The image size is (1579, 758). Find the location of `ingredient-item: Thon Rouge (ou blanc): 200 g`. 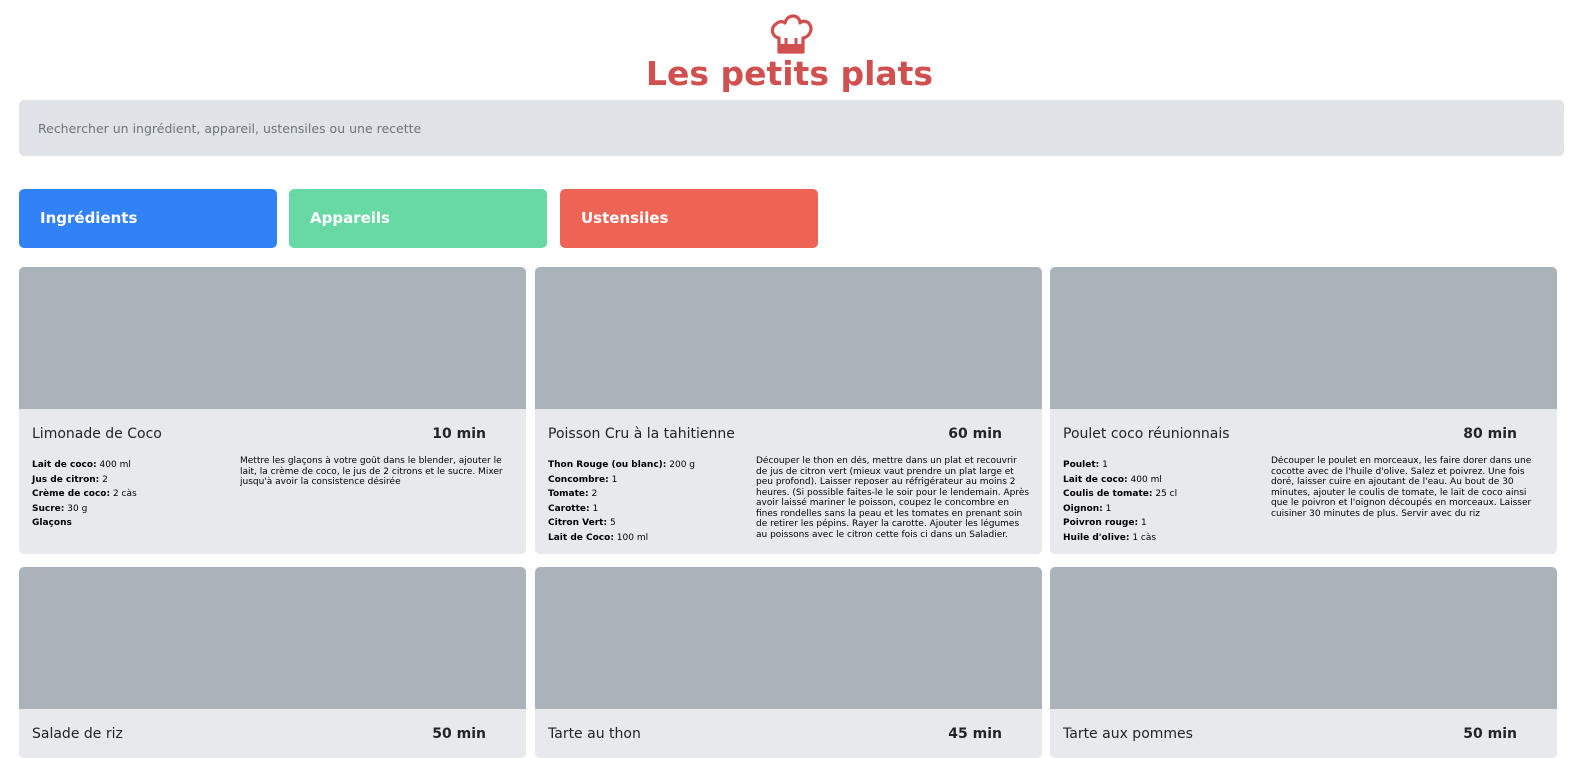

ingredient-item: Thon Rouge (ou blanc): 200 g is located at coordinates (622, 465).